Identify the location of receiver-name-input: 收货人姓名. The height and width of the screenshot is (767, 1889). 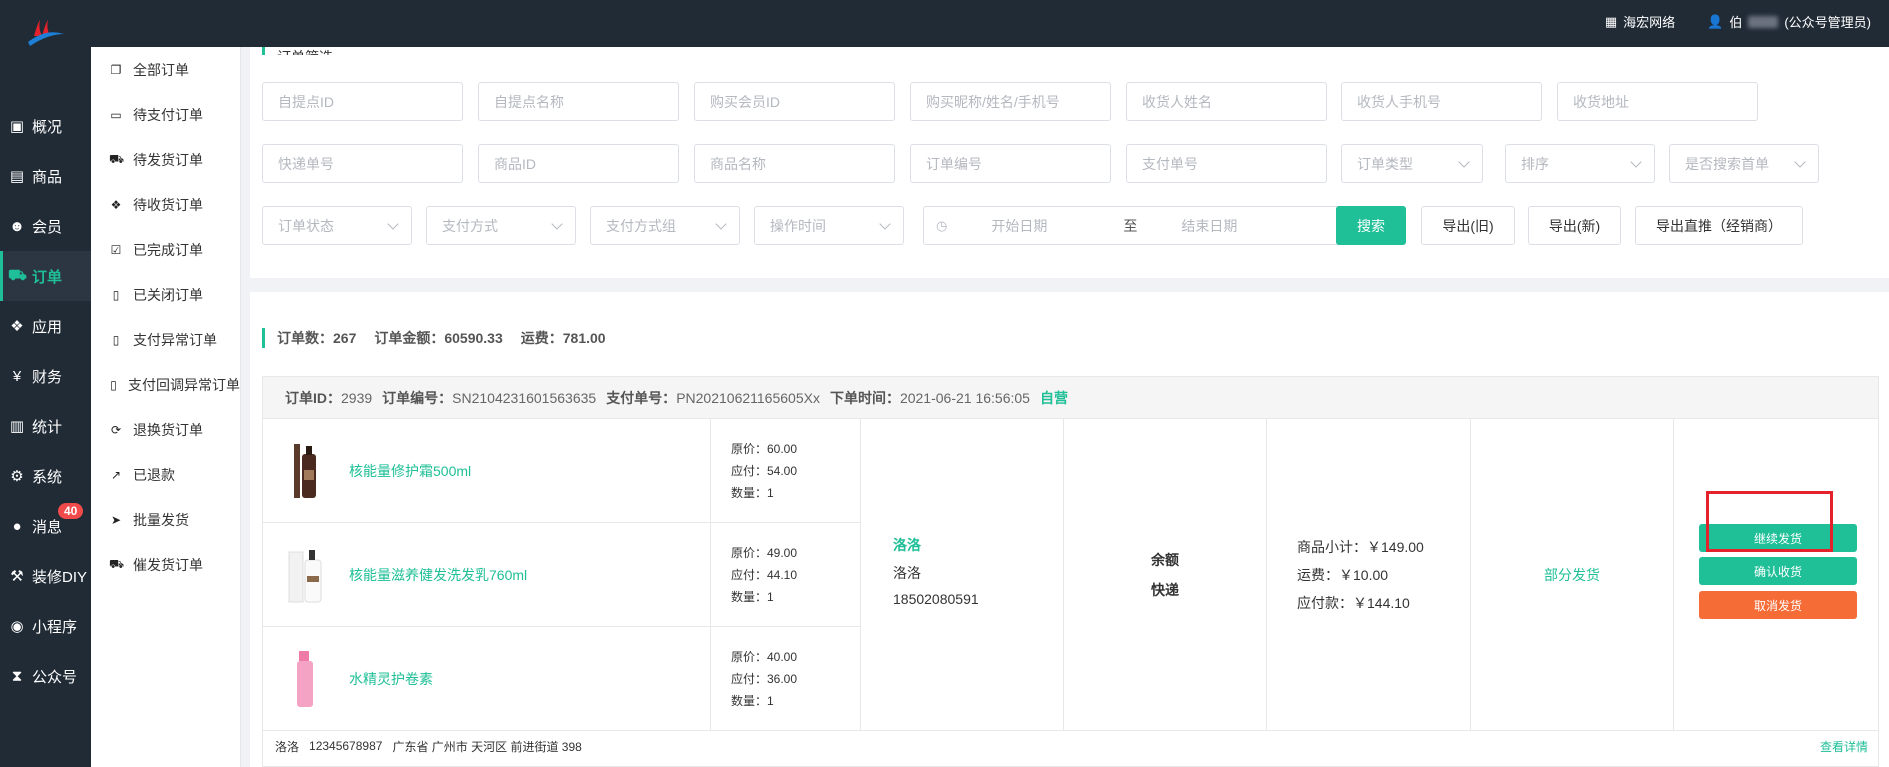
(1226, 101).